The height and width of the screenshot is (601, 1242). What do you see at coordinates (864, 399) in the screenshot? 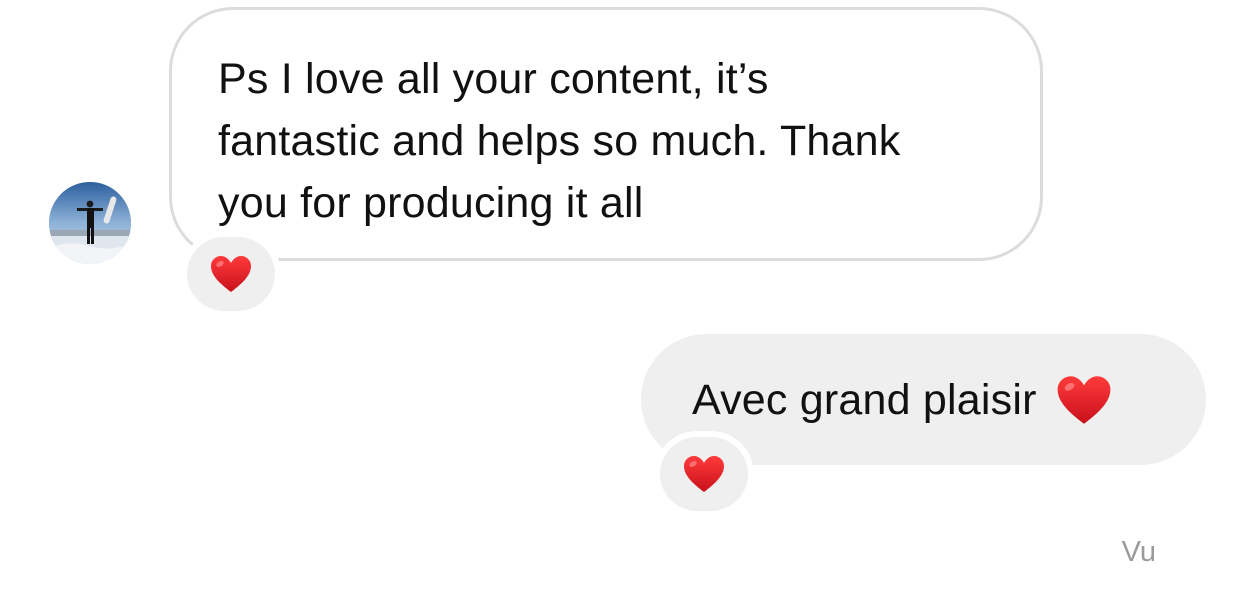
I see `outgoing-message-text: Avec grand plaisir` at bounding box center [864, 399].